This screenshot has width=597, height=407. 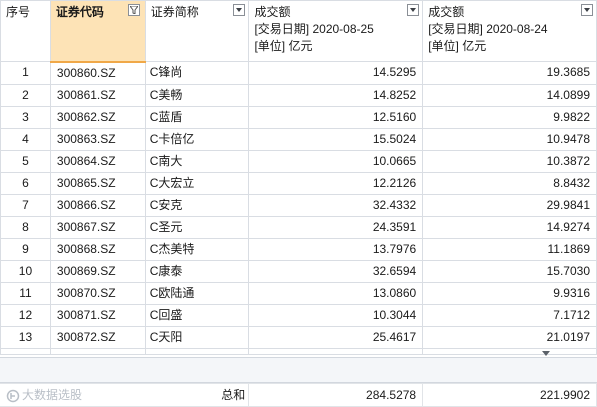 I want to click on row-seq: 2, so click(x=25, y=95).